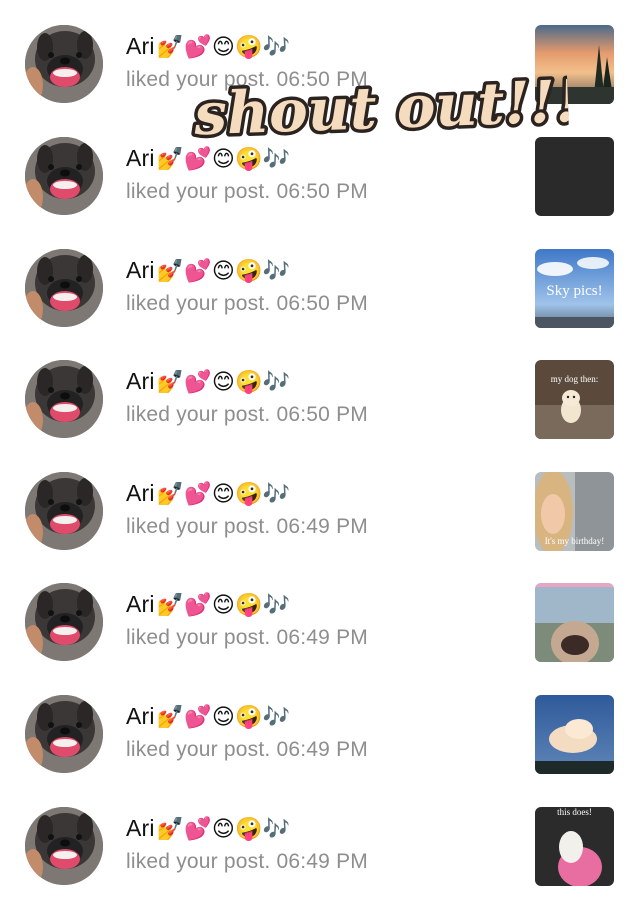 The width and height of the screenshot is (640, 917). Describe the element at coordinates (574, 291) in the screenshot. I see `thumbnail-caption: Sky pics!` at that location.